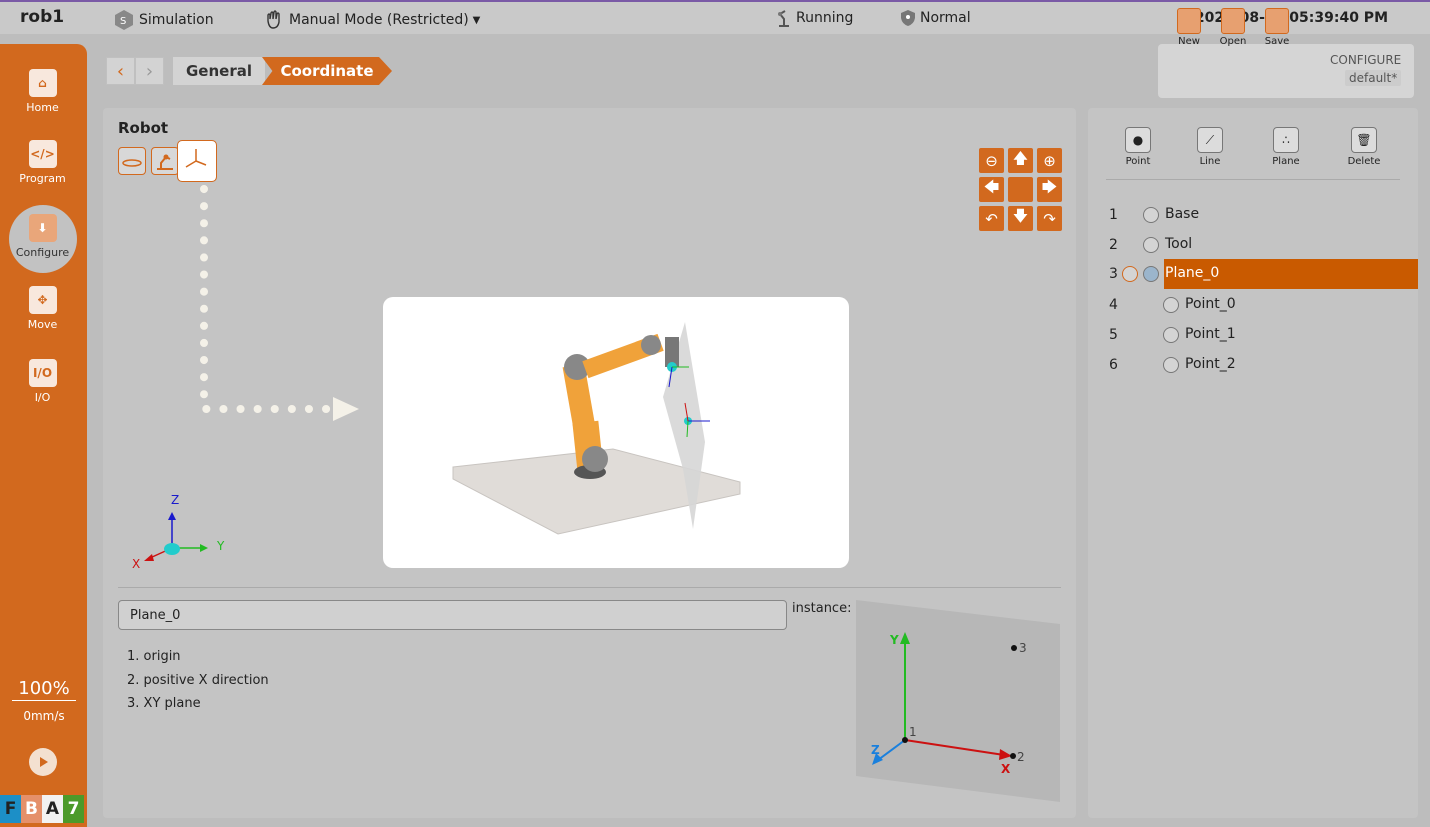 This screenshot has width=1430, height=827. I want to click on axis-x-label: X, so click(136, 564).